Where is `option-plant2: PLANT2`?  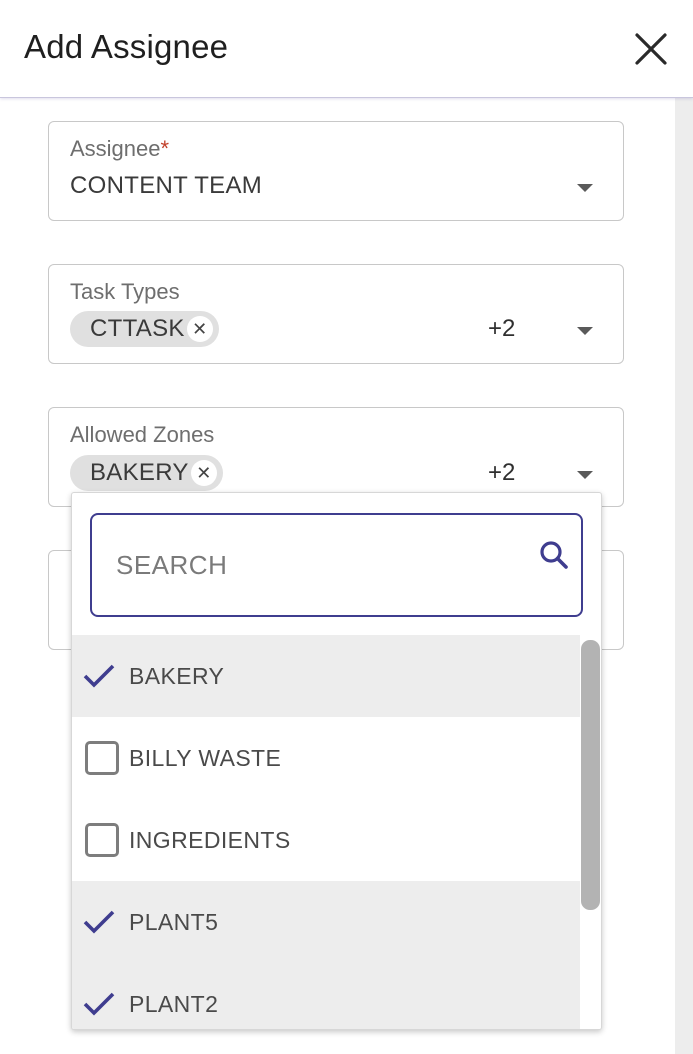
option-plant2: PLANT2 is located at coordinates (326, 996).